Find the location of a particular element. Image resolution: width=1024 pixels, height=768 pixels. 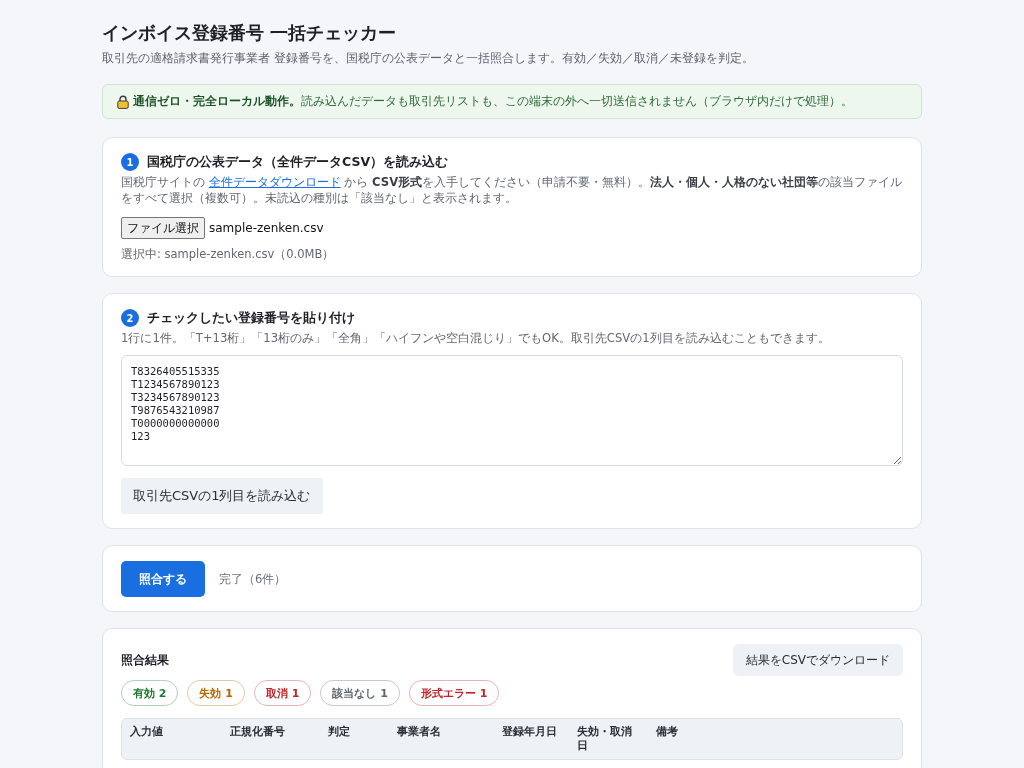

results-title: 照合結果 is located at coordinates (145, 660).